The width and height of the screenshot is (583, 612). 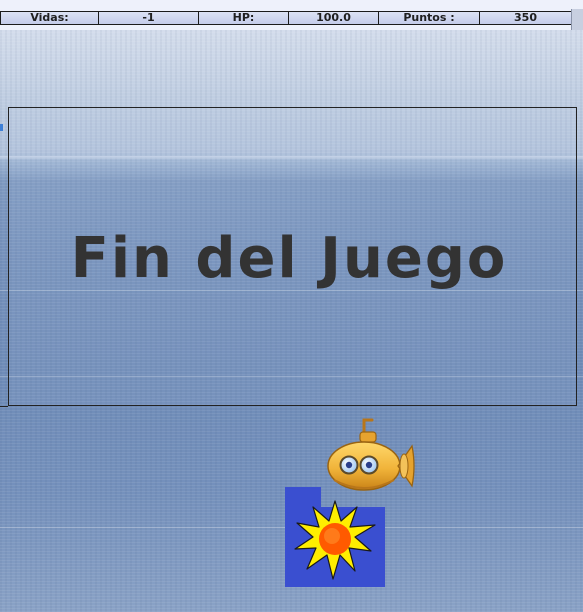 I want to click on hp-label: HP:, so click(x=244, y=18).